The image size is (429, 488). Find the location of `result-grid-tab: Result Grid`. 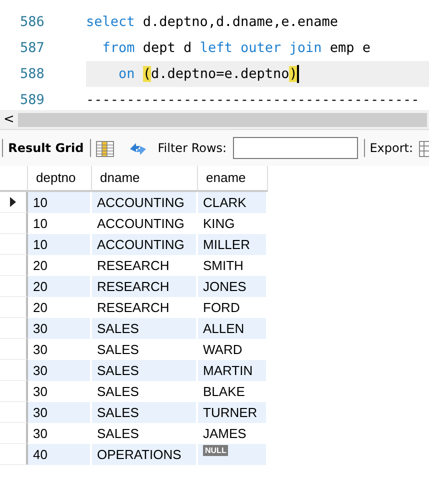

result-grid-tab: Result Grid is located at coordinates (46, 148).